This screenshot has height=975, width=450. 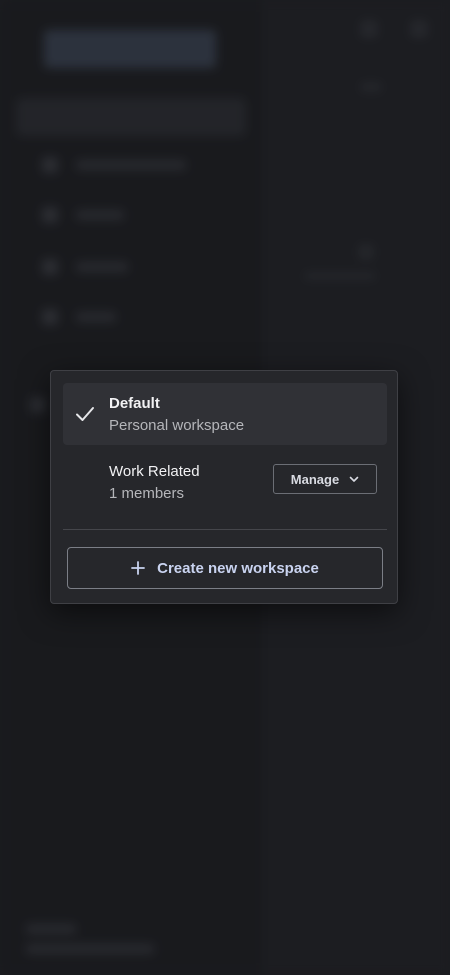 What do you see at coordinates (177, 425) in the screenshot?
I see `workspace-subtitle: Personal workspace` at bounding box center [177, 425].